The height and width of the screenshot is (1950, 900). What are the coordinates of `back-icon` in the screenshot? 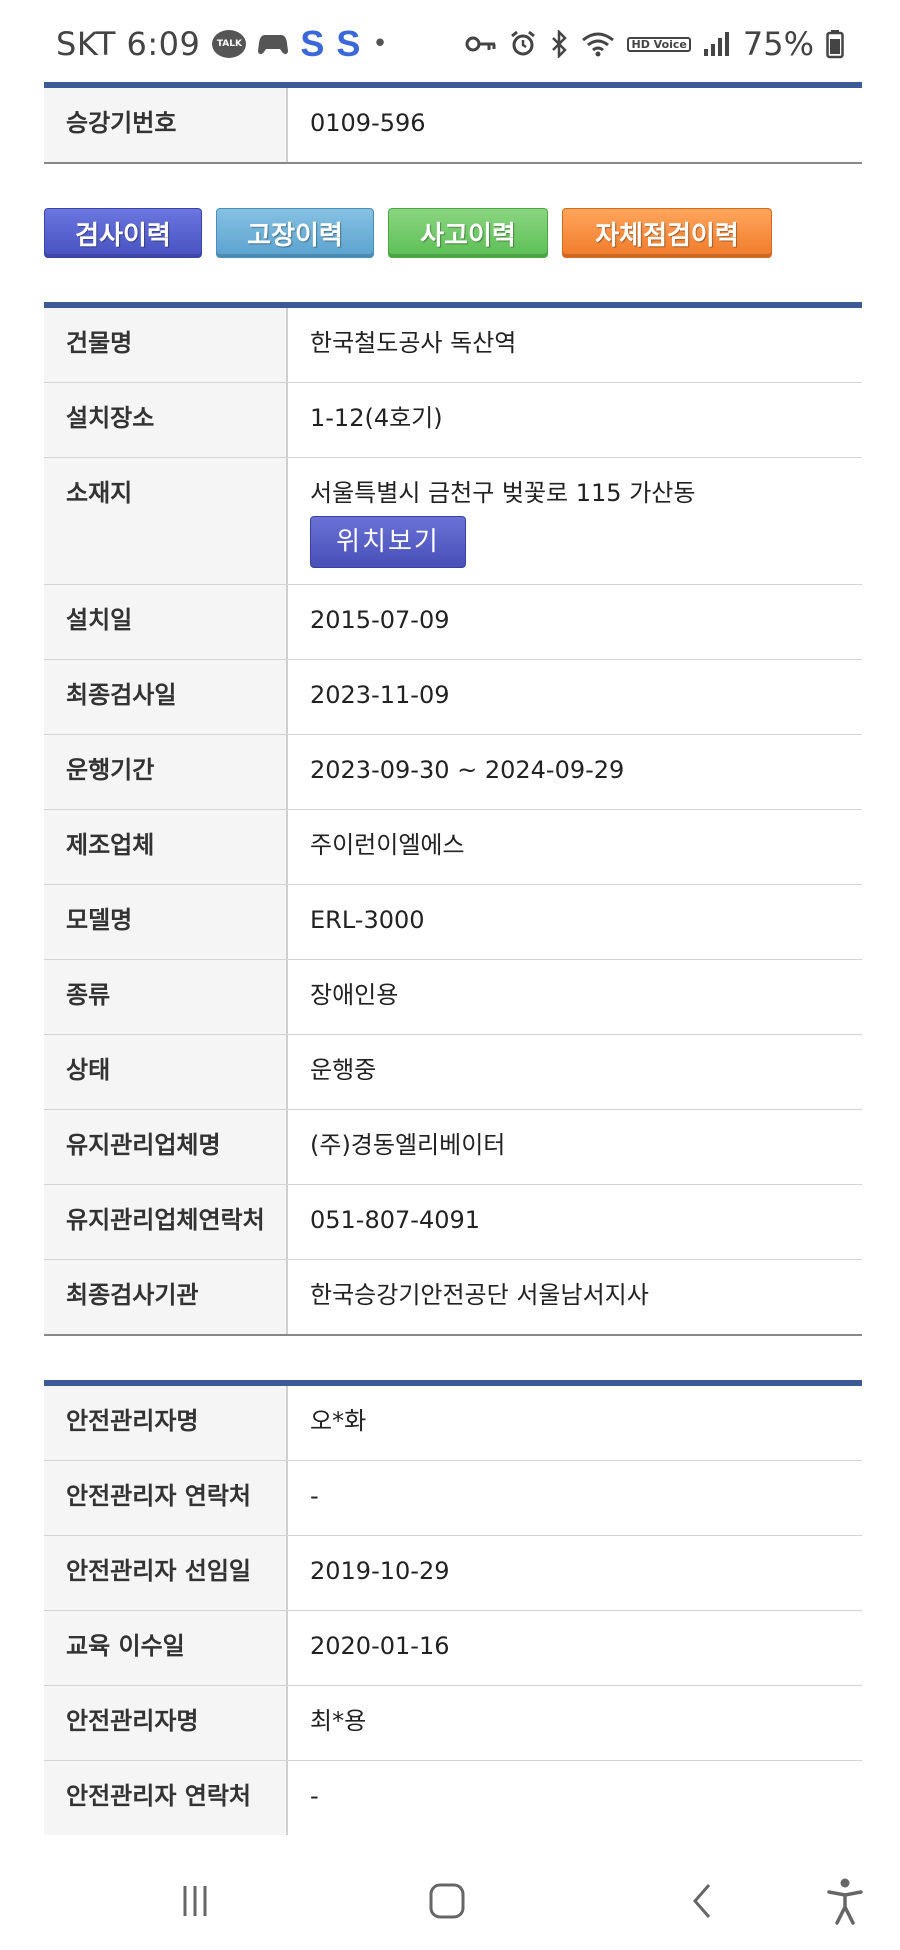 It's located at (703, 1901).